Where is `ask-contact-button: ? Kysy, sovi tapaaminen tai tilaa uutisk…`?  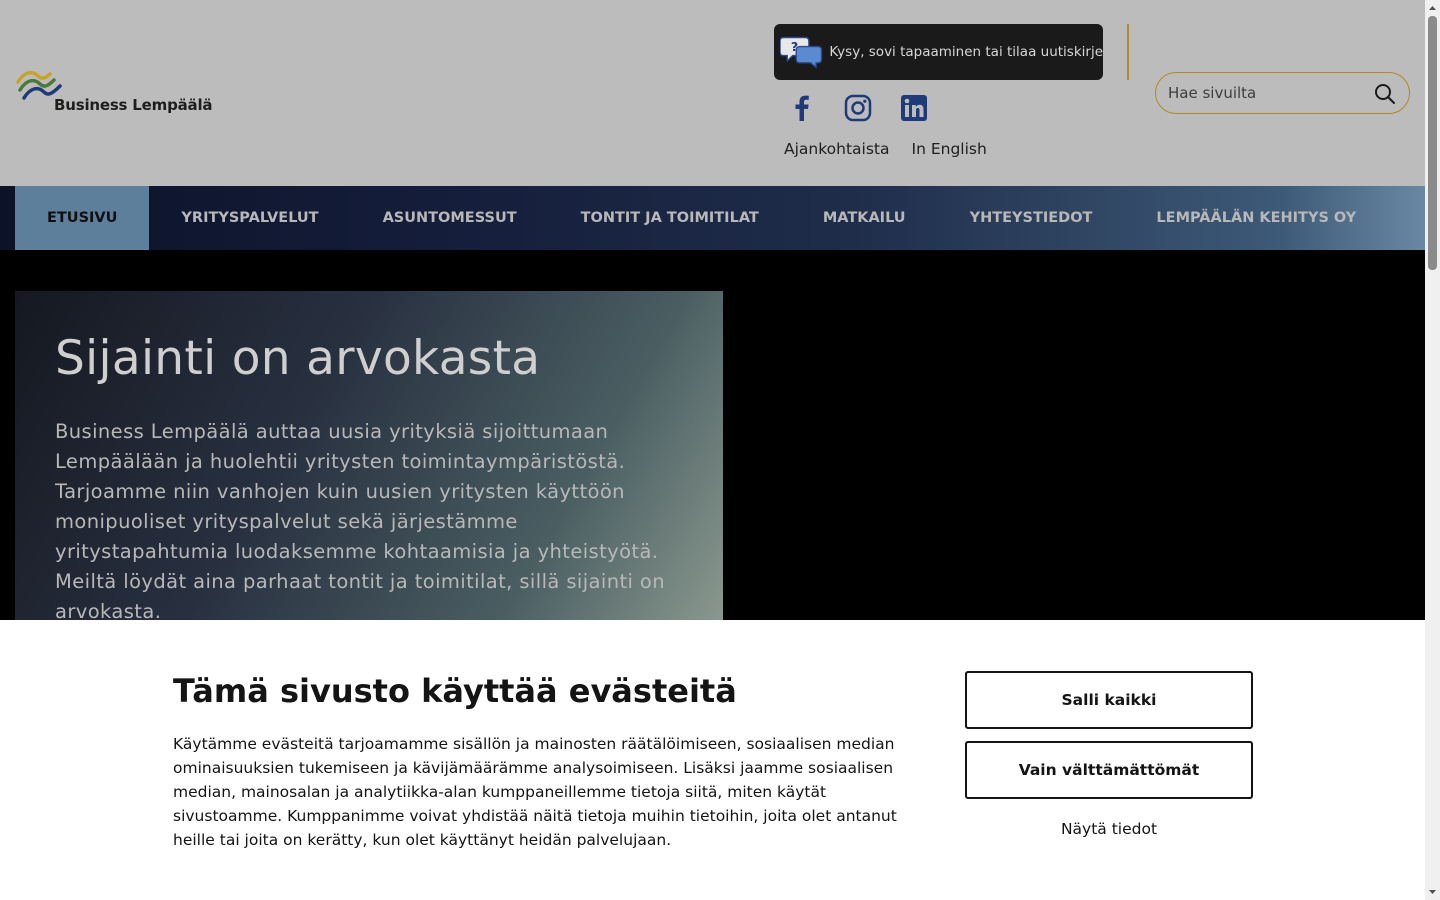
ask-contact-button: ? Kysy, sovi tapaaminen tai tilaa uutisk… is located at coordinates (938, 52).